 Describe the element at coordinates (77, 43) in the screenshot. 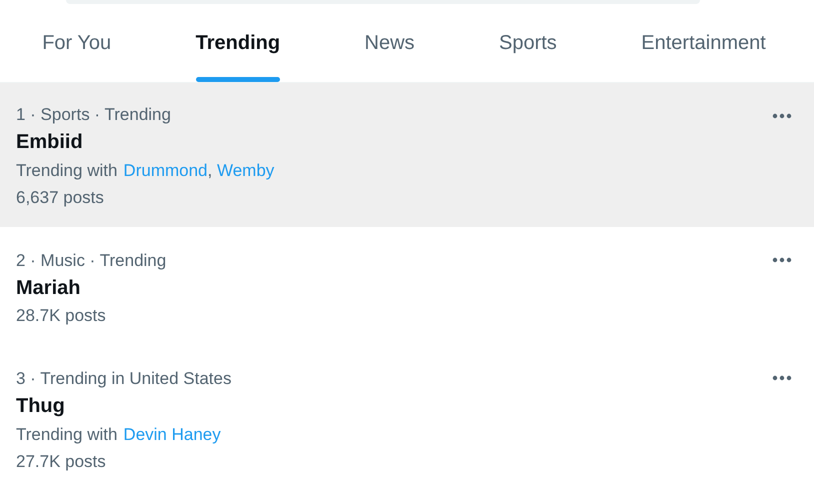

I see `tab: For You` at that location.